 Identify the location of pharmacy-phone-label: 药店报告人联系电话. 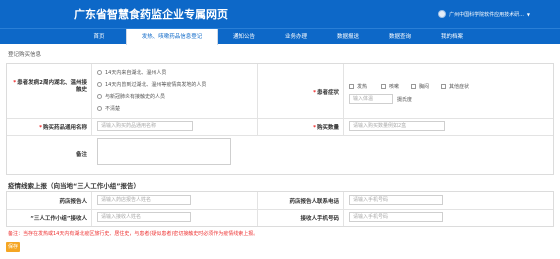
(314, 202).